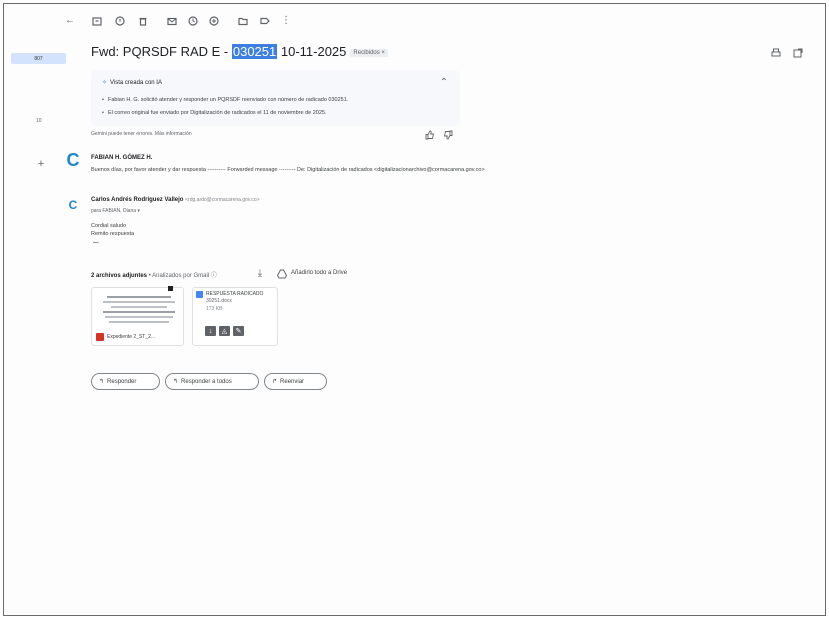 The height and width of the screenshot is (619, 829). Describe the element at coordinates (235, 294) in the screenshot. I see `attachment-name: RESPUESTA RADICADO` at that location.